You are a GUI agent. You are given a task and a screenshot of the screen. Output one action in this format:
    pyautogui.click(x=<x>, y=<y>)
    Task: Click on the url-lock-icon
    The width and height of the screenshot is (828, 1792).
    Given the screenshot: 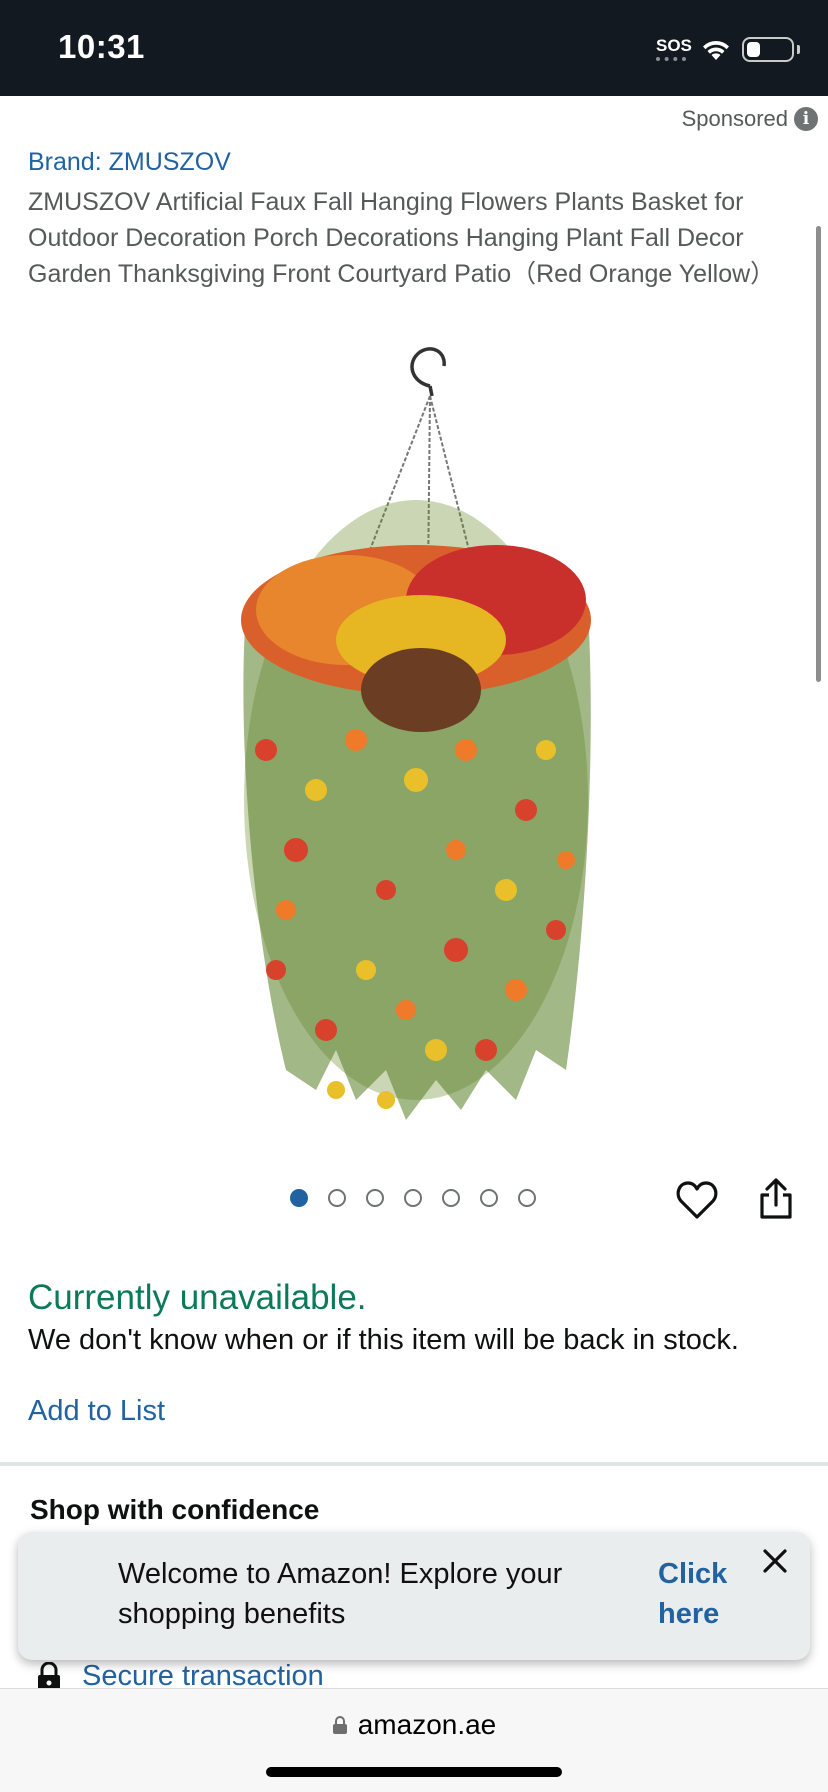 What is the action you would take?
    pyautogui.click(x=339, y=1725)
    